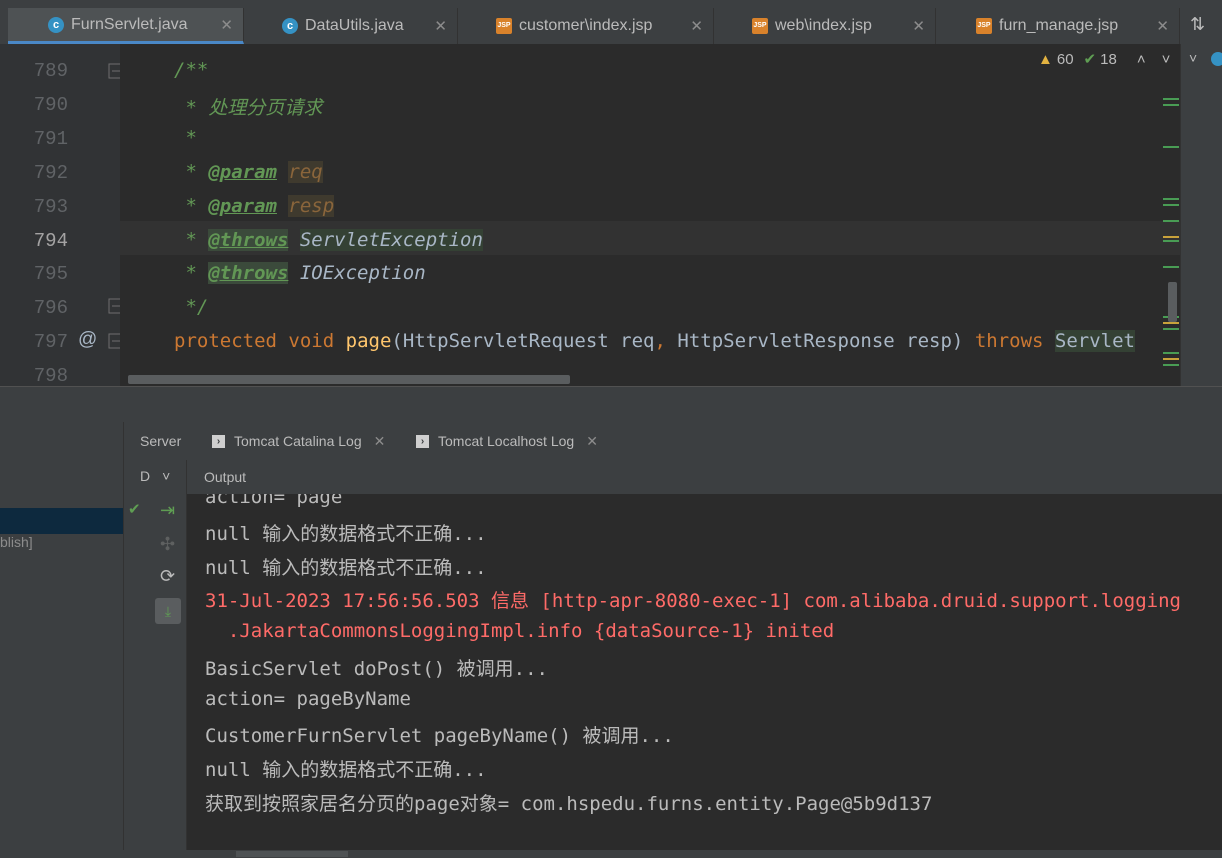 This screenshot has width=1222, height=858. What do you see at coordinates (308, 699) in the screenshot?
I see `console-line: action= pageByName` at bounding box center [308, 699].